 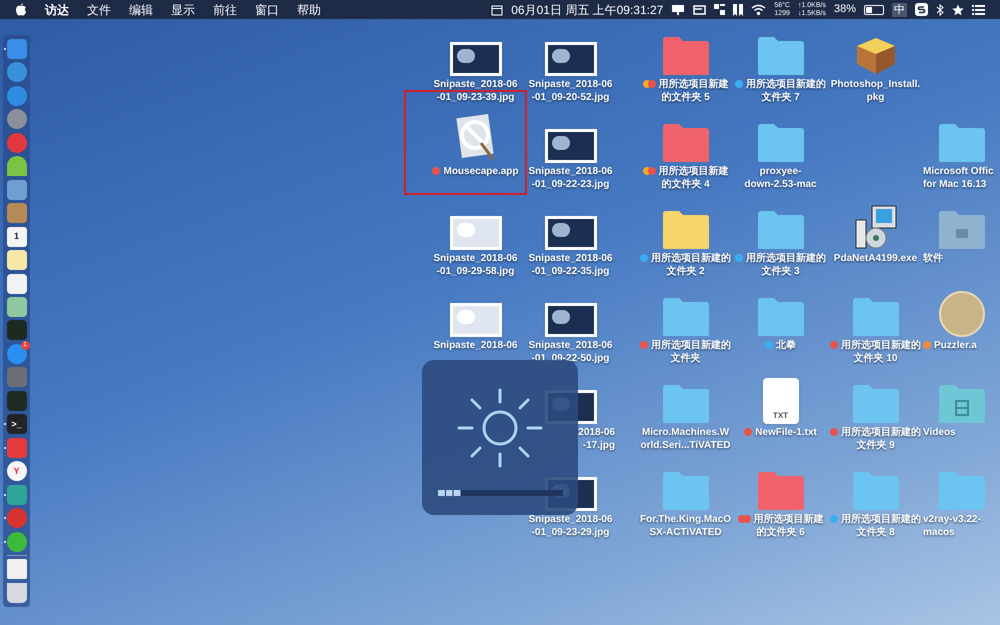 I want to click on app-icon: Y, so click(x=16, y=471).